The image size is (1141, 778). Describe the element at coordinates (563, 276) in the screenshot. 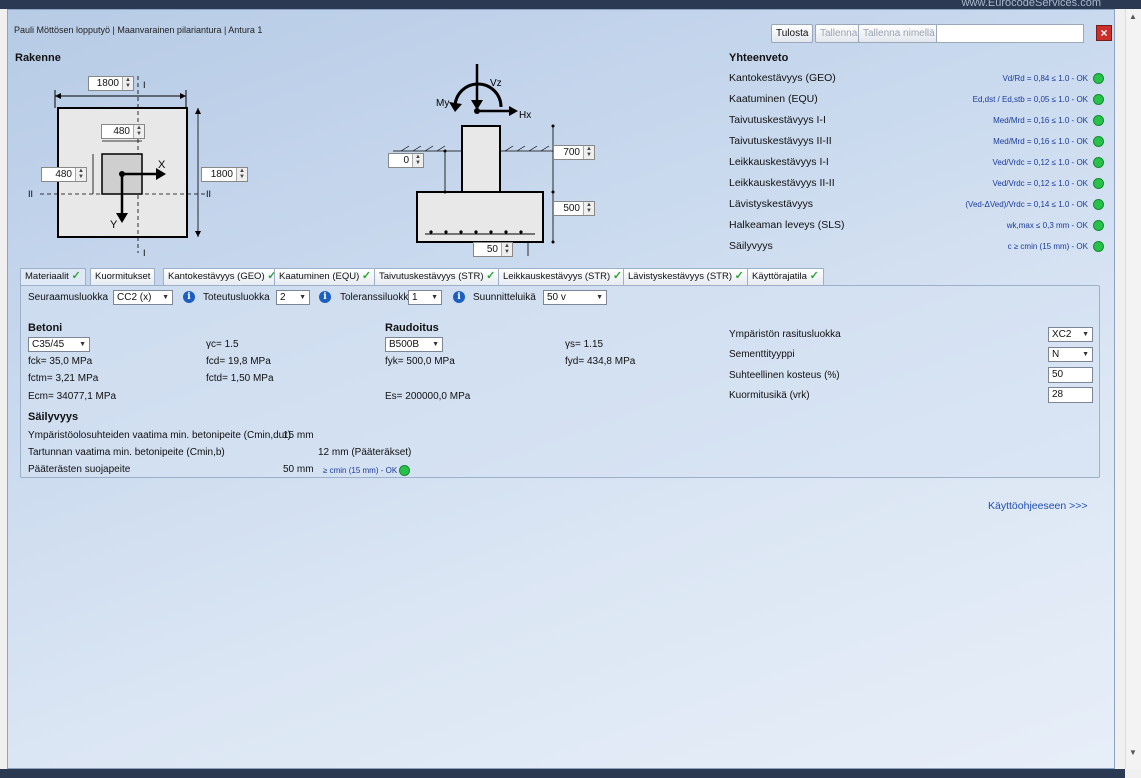

I see `tab-leikkauskestavyys: Leikkauskestävyys (STR) ✓` at that location.